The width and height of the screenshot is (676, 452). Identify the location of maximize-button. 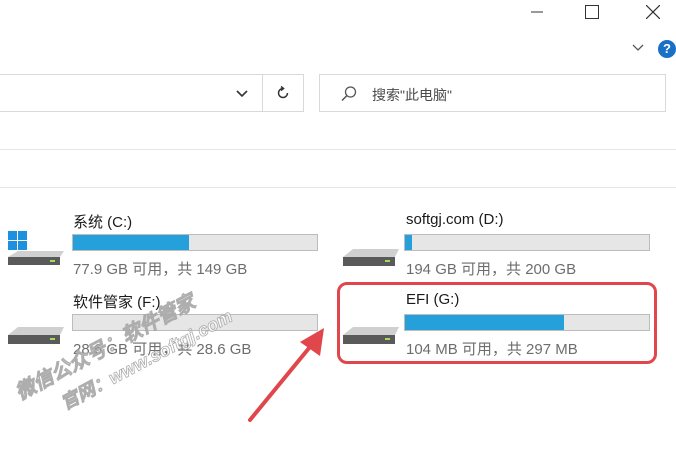
(592, 12).